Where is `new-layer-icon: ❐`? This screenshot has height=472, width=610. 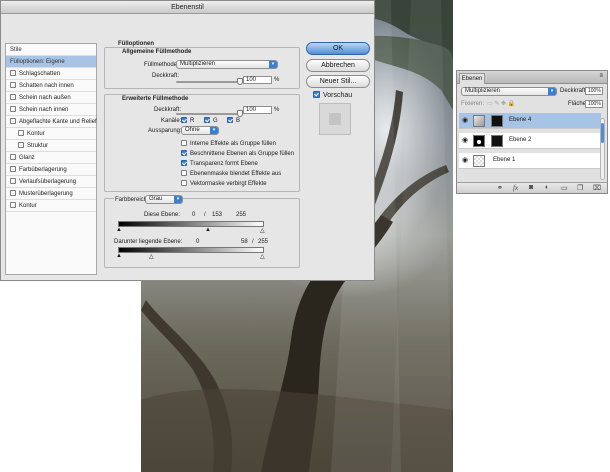 new-layer-icon: ❐ is located at coordinates (580, 188).